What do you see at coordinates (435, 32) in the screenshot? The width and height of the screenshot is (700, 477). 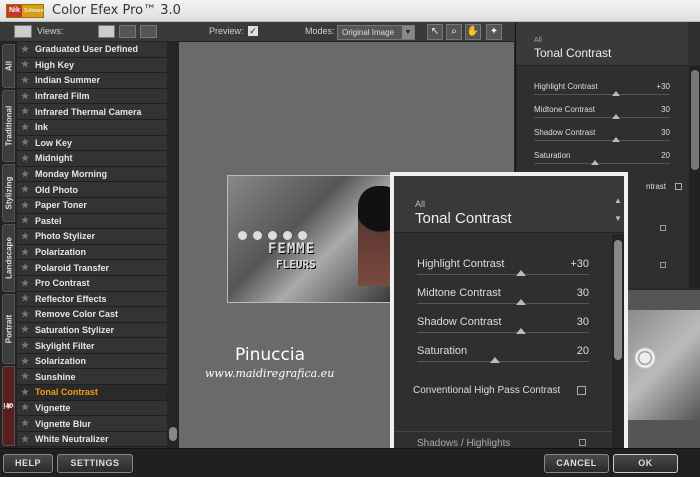 I see `pointer-icon: ↖` at bounding box center [435, 32].